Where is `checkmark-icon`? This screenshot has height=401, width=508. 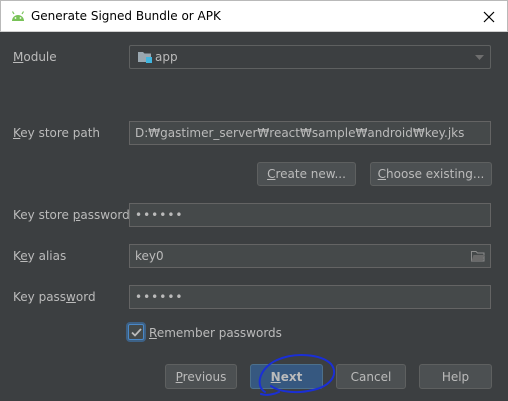 checkmark-icon is located at coordinates (136, 332).